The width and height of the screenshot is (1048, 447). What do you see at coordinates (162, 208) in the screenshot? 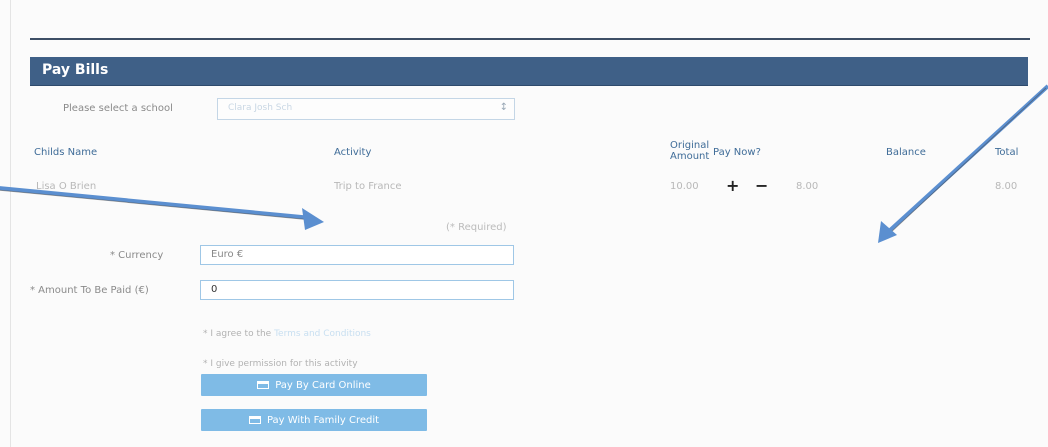
I see `left-arrow-icon` at bounding box center [162, 208].